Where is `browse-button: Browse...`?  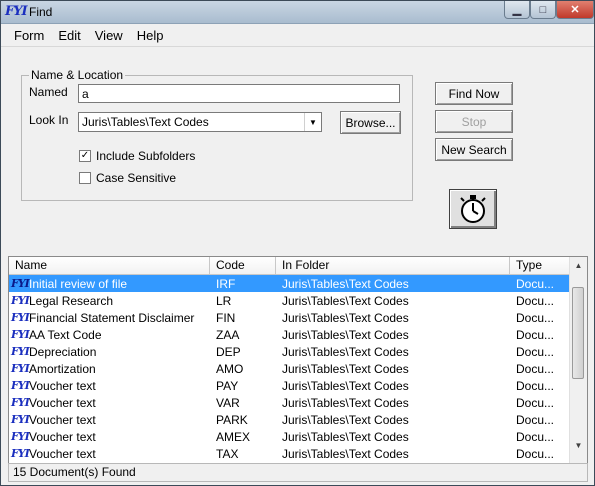 browse-button: Browse... is located at coordinates (370, 122).